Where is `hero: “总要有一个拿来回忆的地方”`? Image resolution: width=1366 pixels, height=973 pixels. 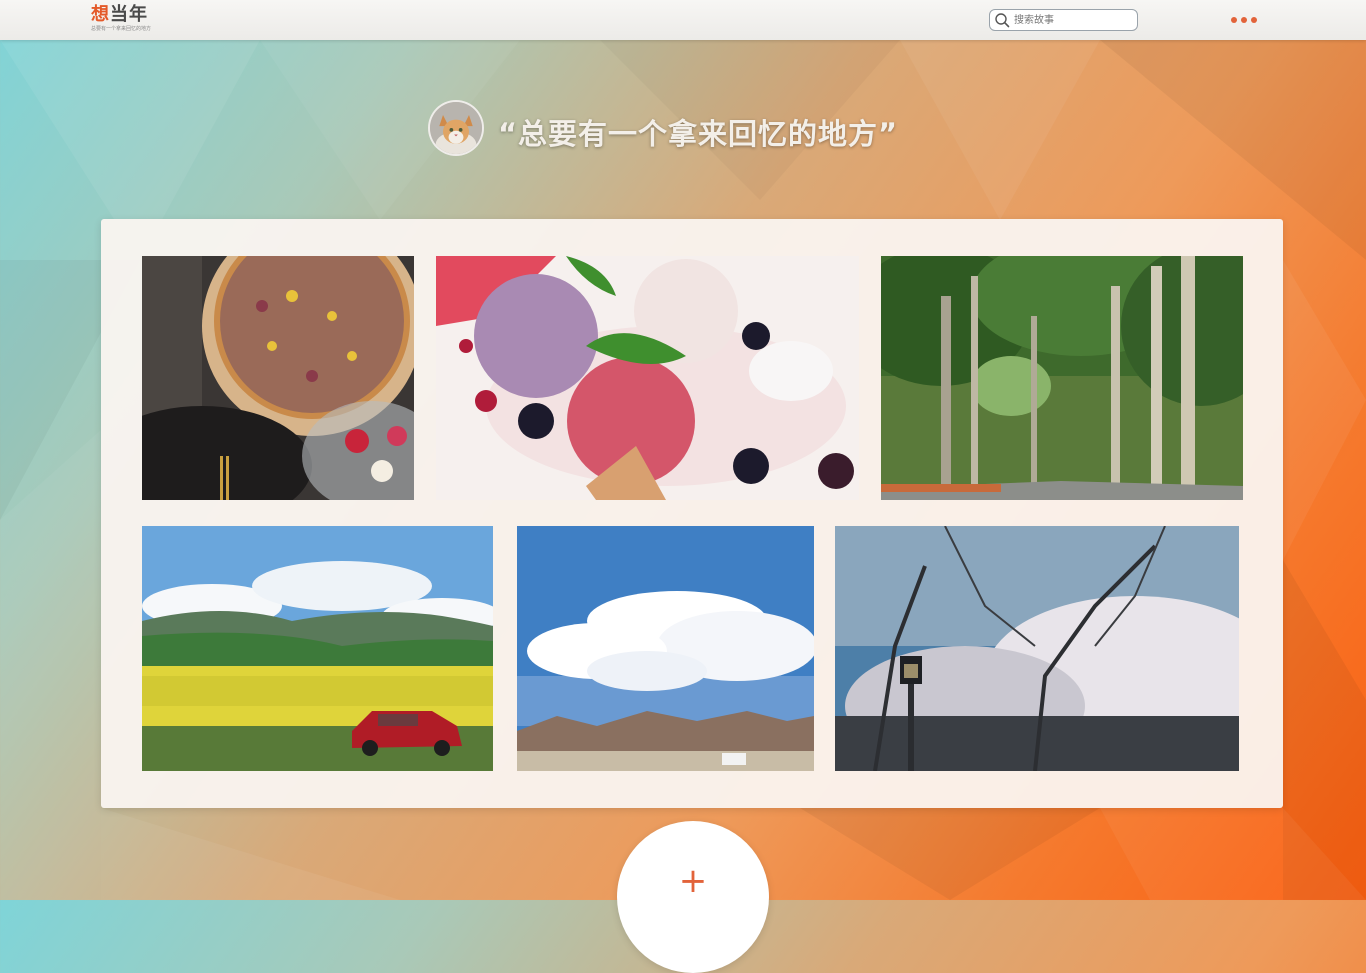 hero: “总要有一个拿来回忆的地方” is located at coordinates (688, 129).